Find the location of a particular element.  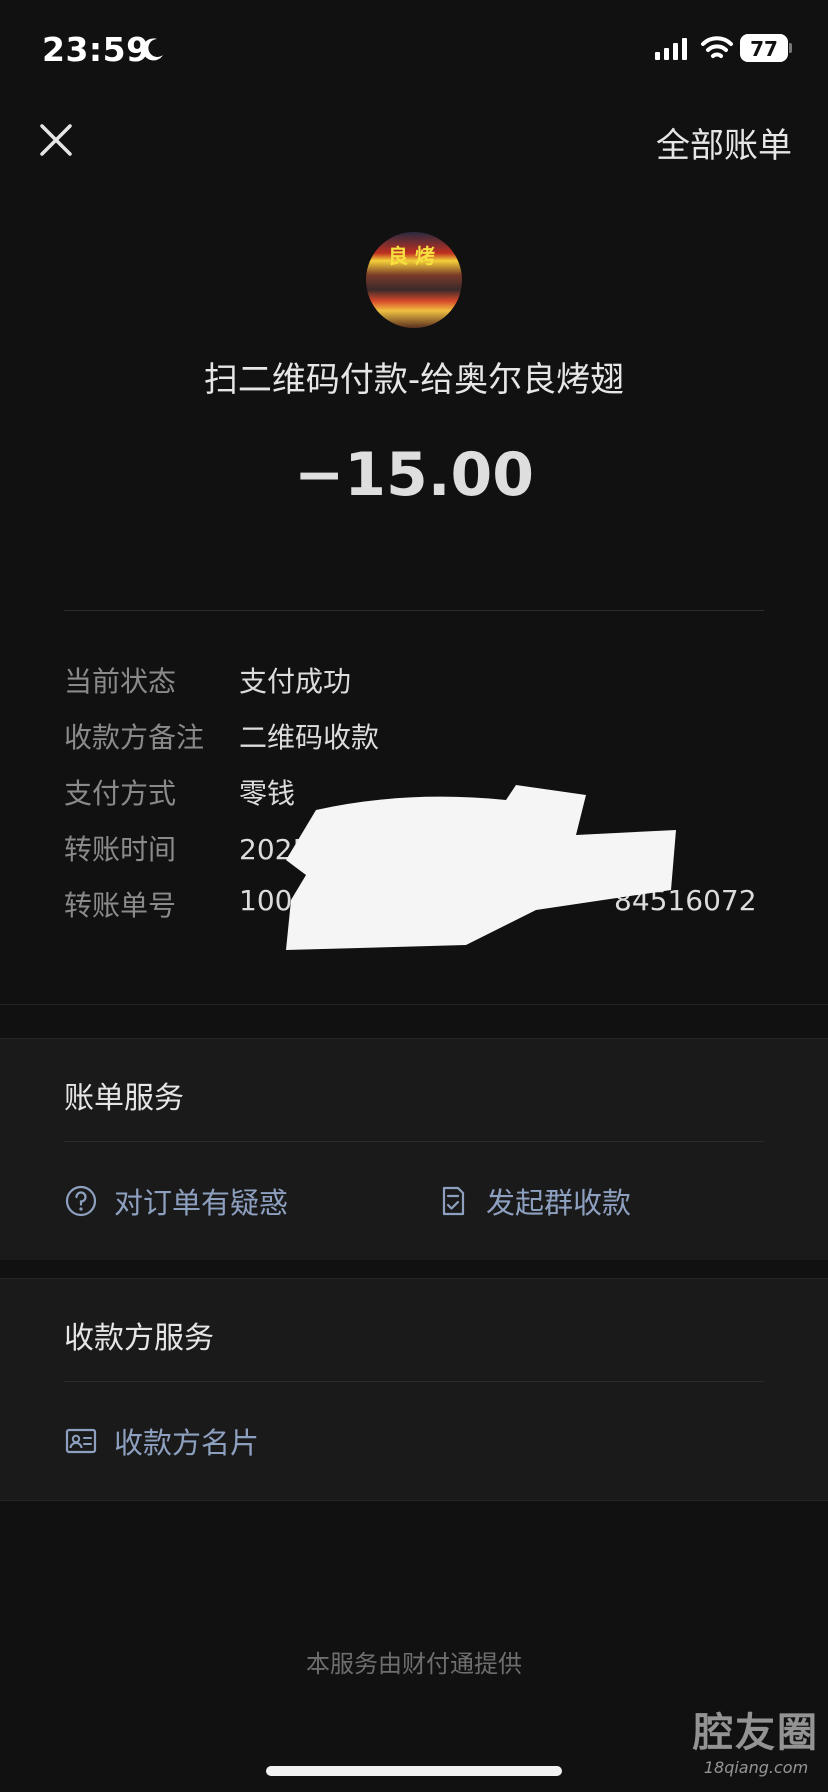

watermark: 腔友圈 18qiang.com is located at coordinates (756, 1738).